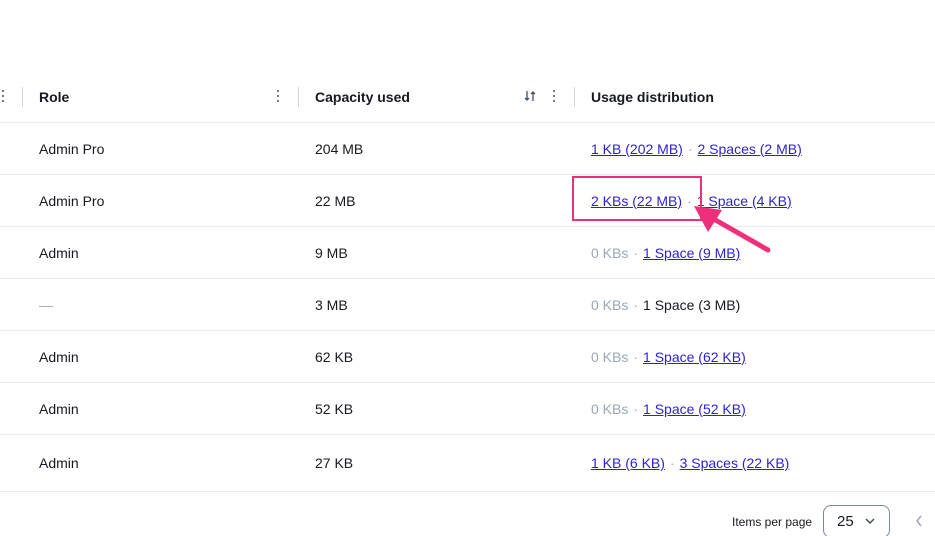 The width and height of the screenshot is (935, 536). What do you see at coordinates (46, 304) in the screenshot?
I see `role-cell: —` at bounding box center [46, 304].